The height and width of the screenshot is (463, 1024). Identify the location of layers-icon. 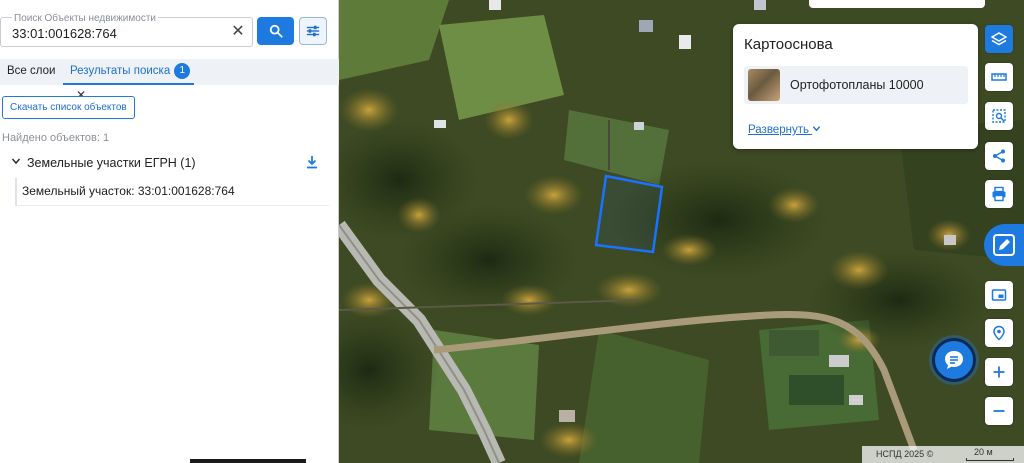
(999, 39).